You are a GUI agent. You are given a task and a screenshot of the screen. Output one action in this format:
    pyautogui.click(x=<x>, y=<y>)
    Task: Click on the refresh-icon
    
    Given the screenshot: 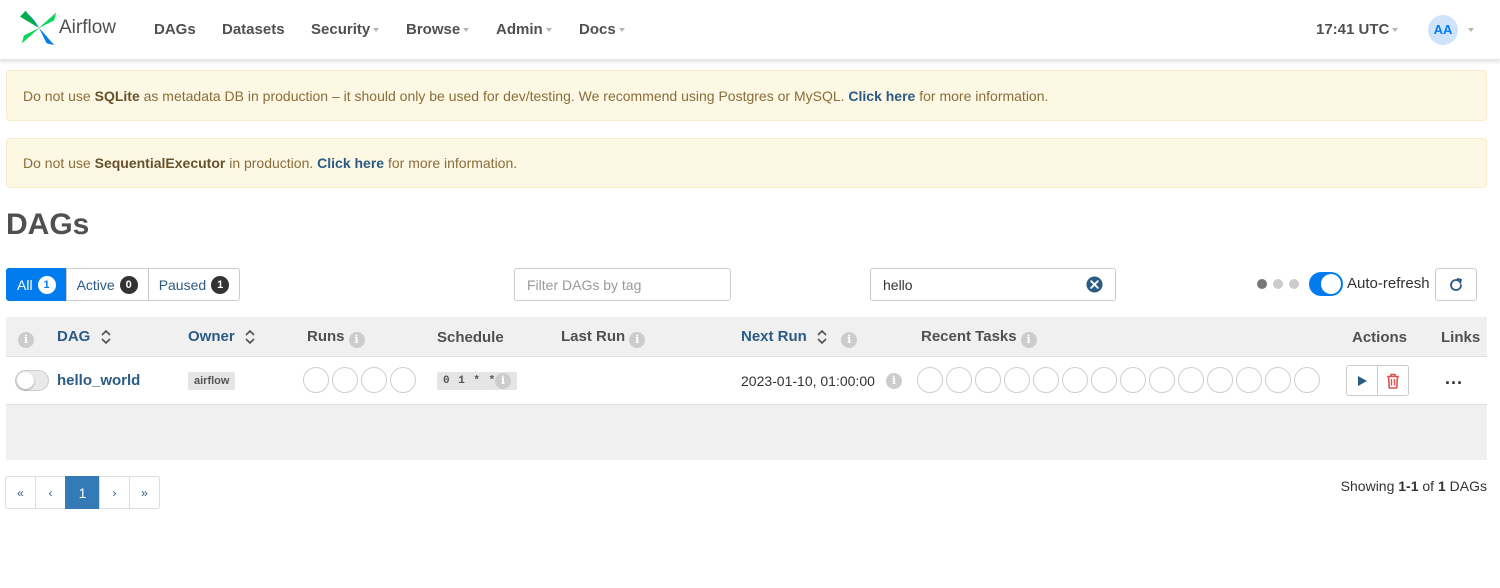 What is the action you would take?
    pyautogui.click(x=1456, y=284)
    